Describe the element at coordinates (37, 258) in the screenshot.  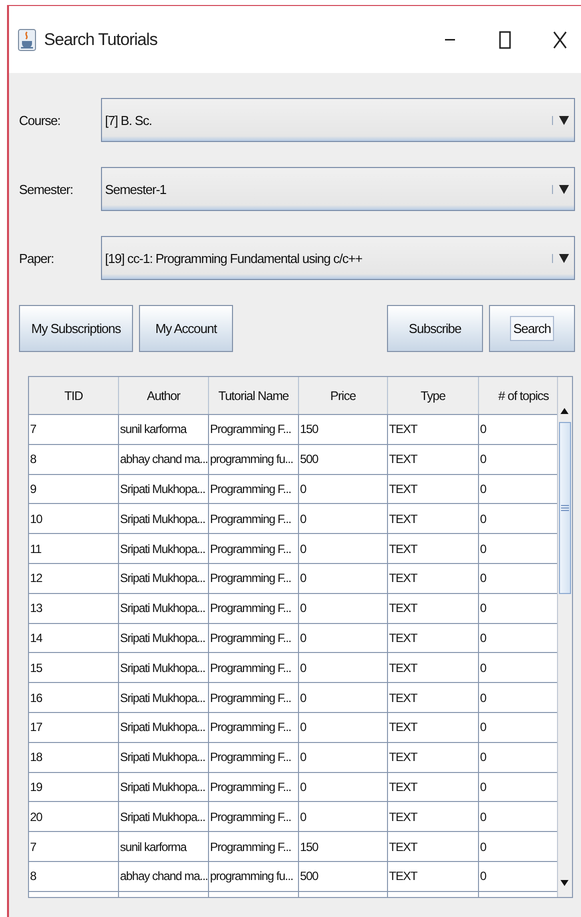
I see `field-label: Paper:` at that location.